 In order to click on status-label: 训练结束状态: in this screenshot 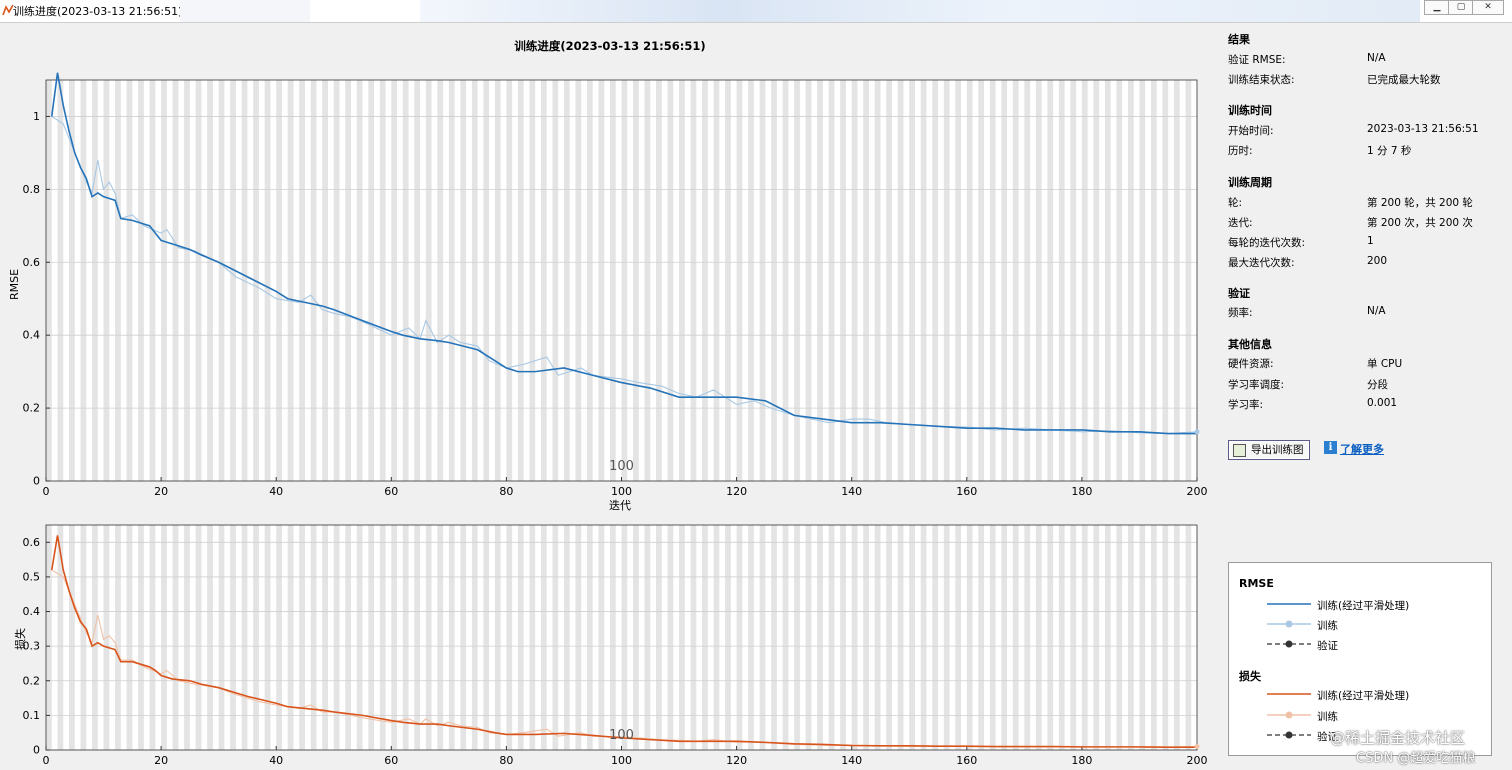, I will do `click(1261, 80)`.